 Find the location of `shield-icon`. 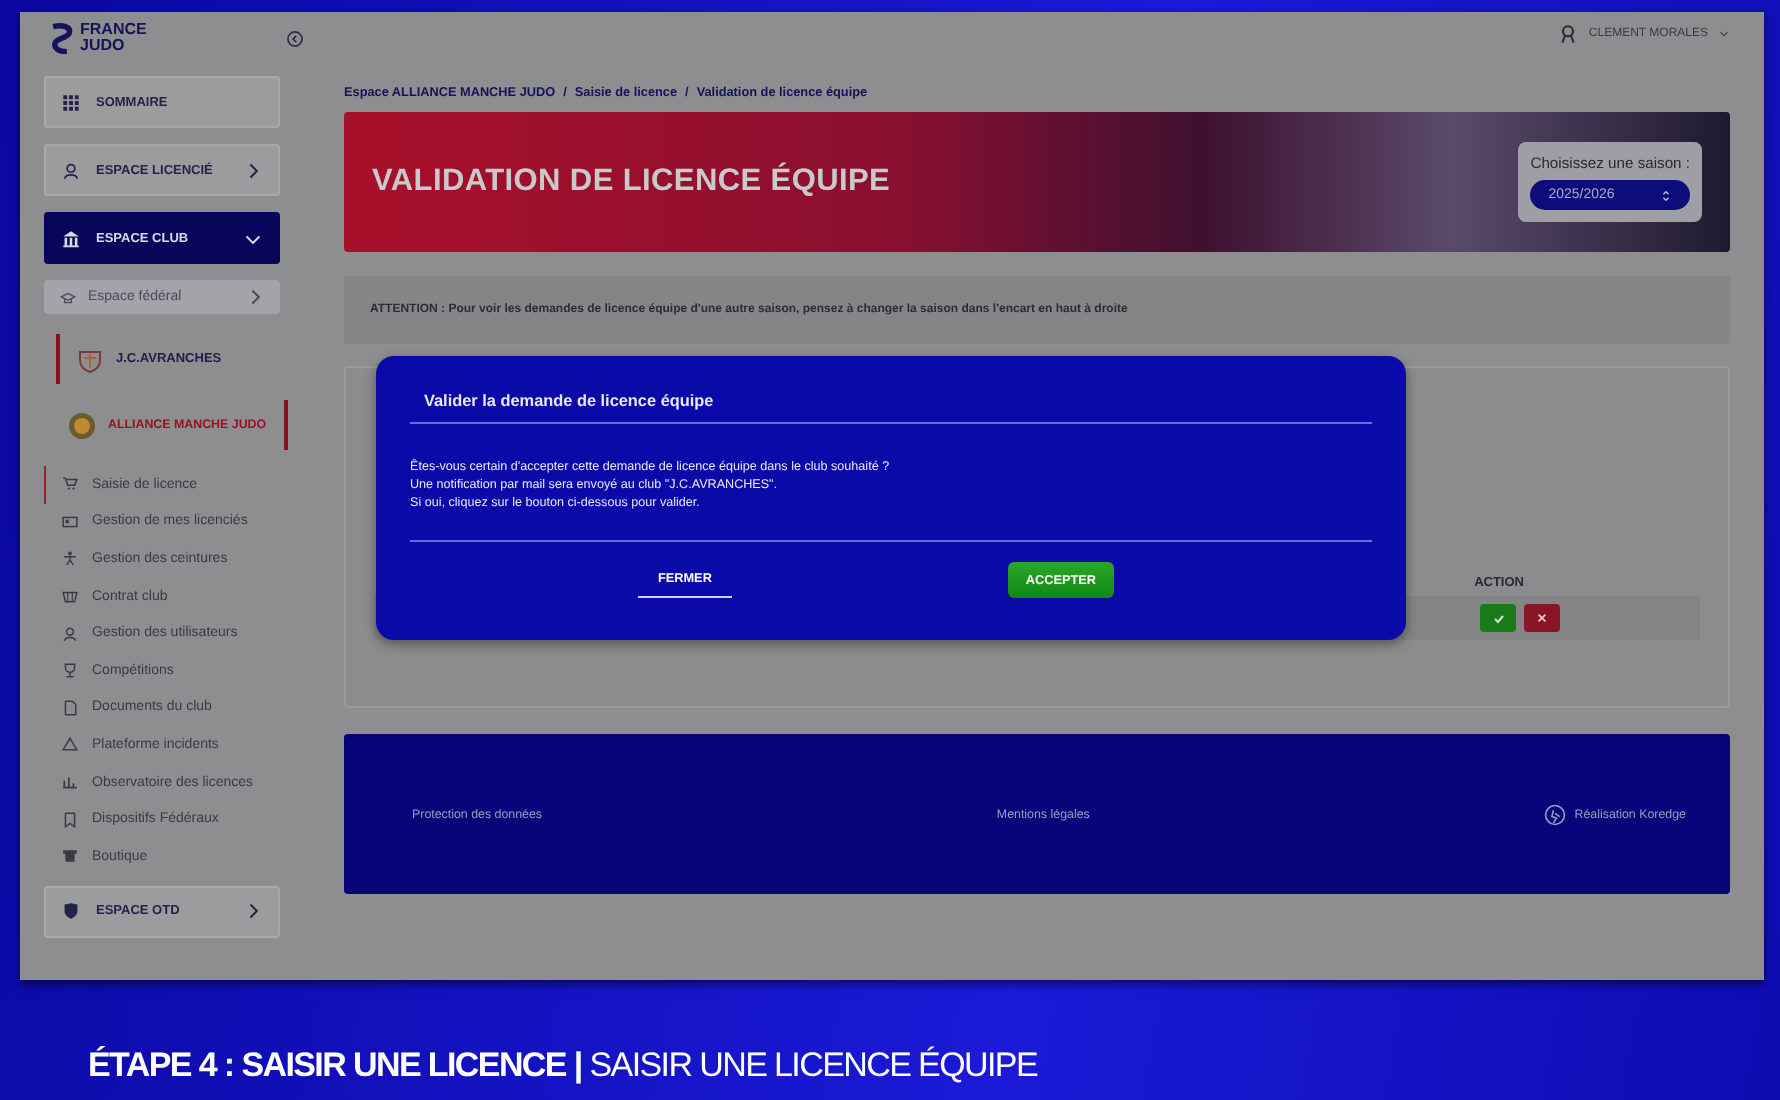

shield-icon is located at coordinates (71, 911).